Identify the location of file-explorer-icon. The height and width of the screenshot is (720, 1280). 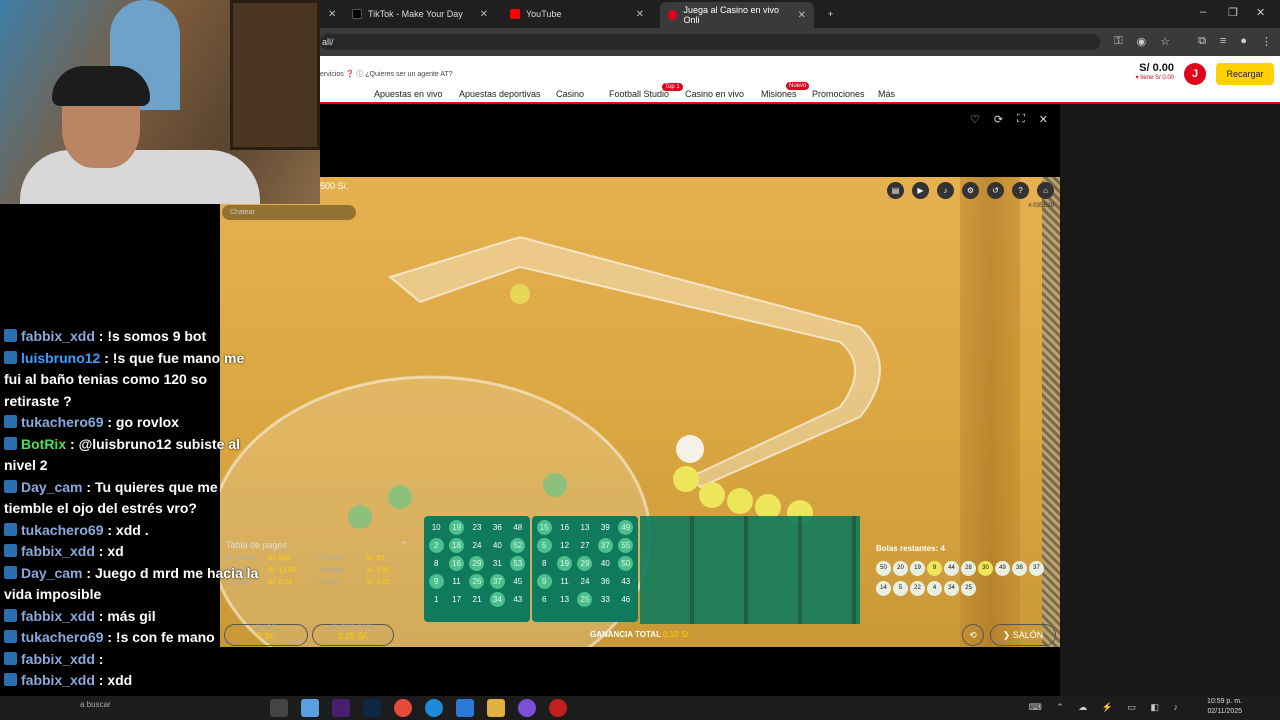
(496, 708).